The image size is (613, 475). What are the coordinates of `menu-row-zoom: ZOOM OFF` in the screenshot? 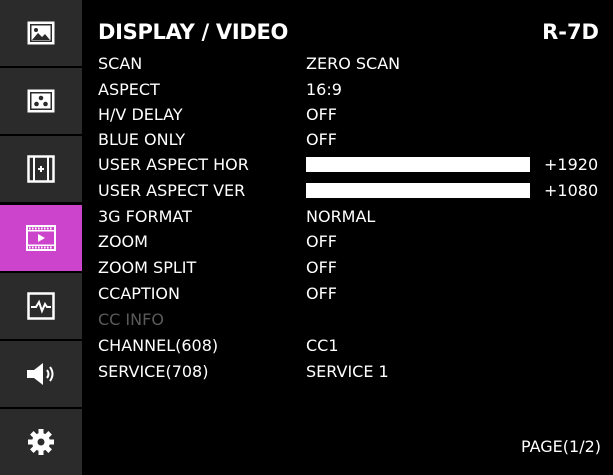 It's located at (353, 242).